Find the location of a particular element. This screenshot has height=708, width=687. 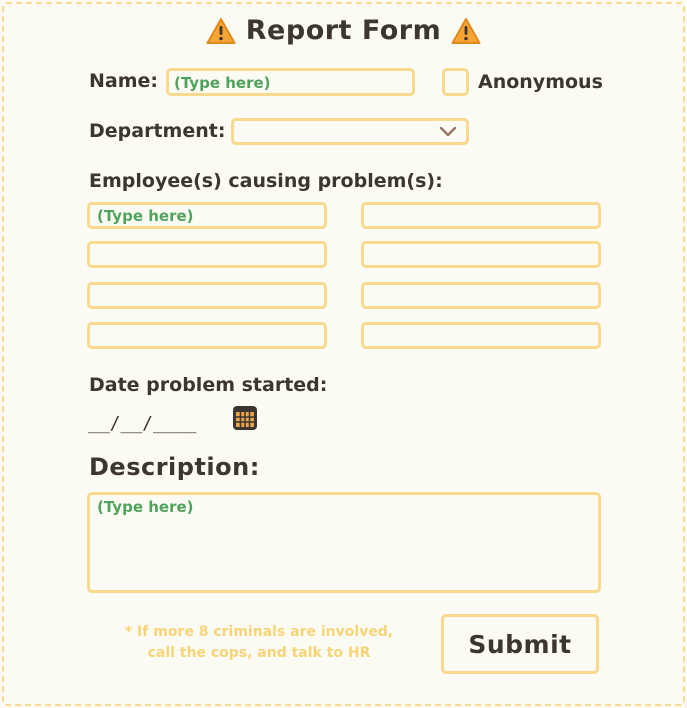

form-title: Report Form is located at coordinates (343, 30).